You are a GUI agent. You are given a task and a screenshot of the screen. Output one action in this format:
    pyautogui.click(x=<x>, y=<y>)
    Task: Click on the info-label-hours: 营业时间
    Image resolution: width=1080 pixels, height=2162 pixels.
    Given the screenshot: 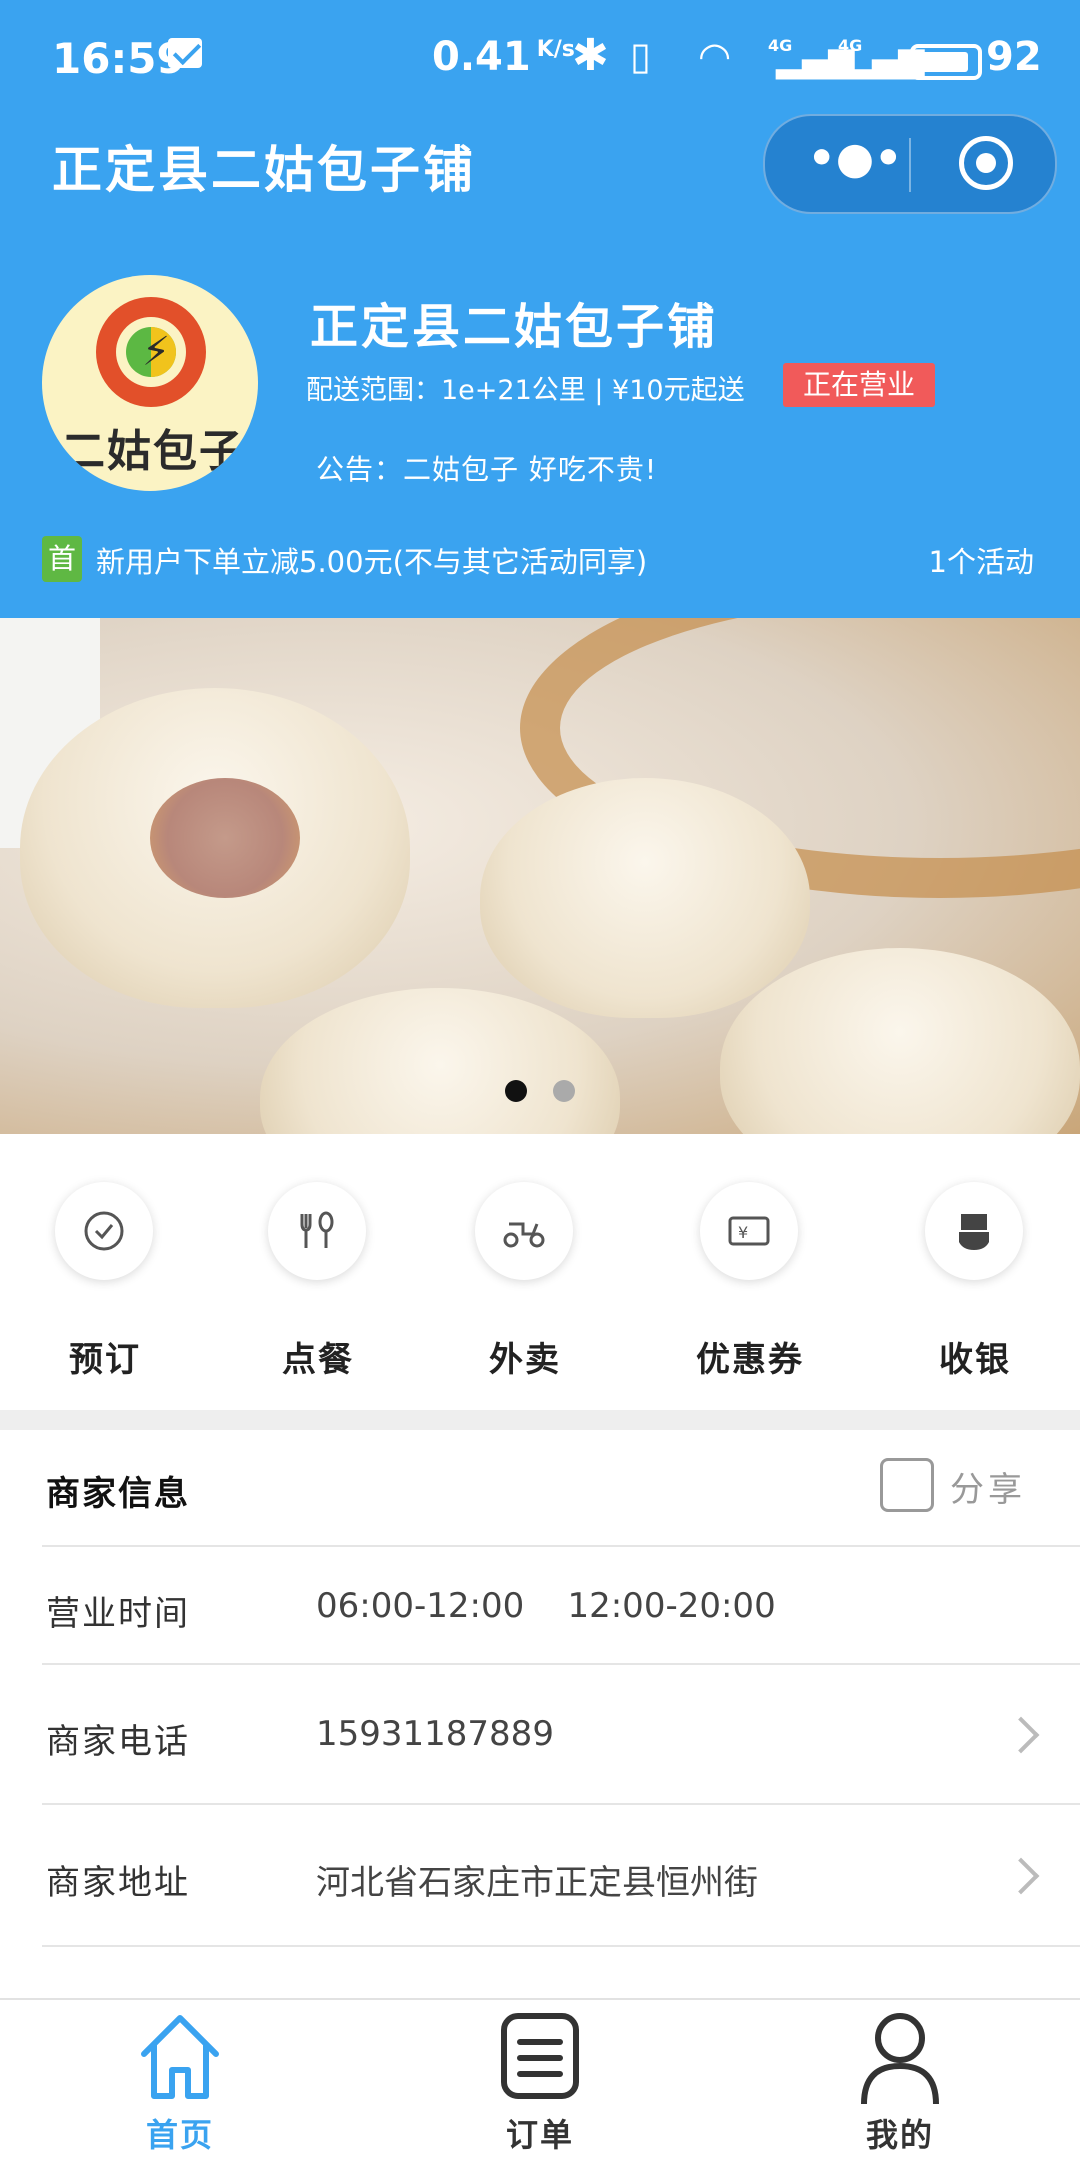 What is the action you would take?
    pyautogui.click(x=118, y=1614)
    